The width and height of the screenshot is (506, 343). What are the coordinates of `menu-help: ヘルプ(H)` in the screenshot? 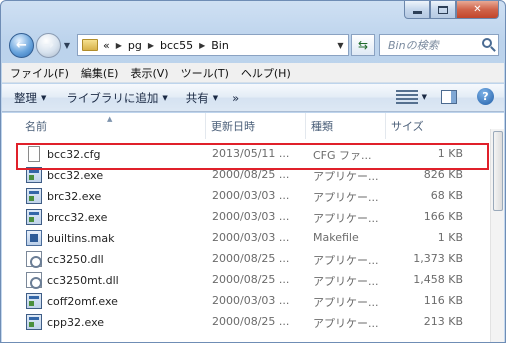 It's located at (266, 73).